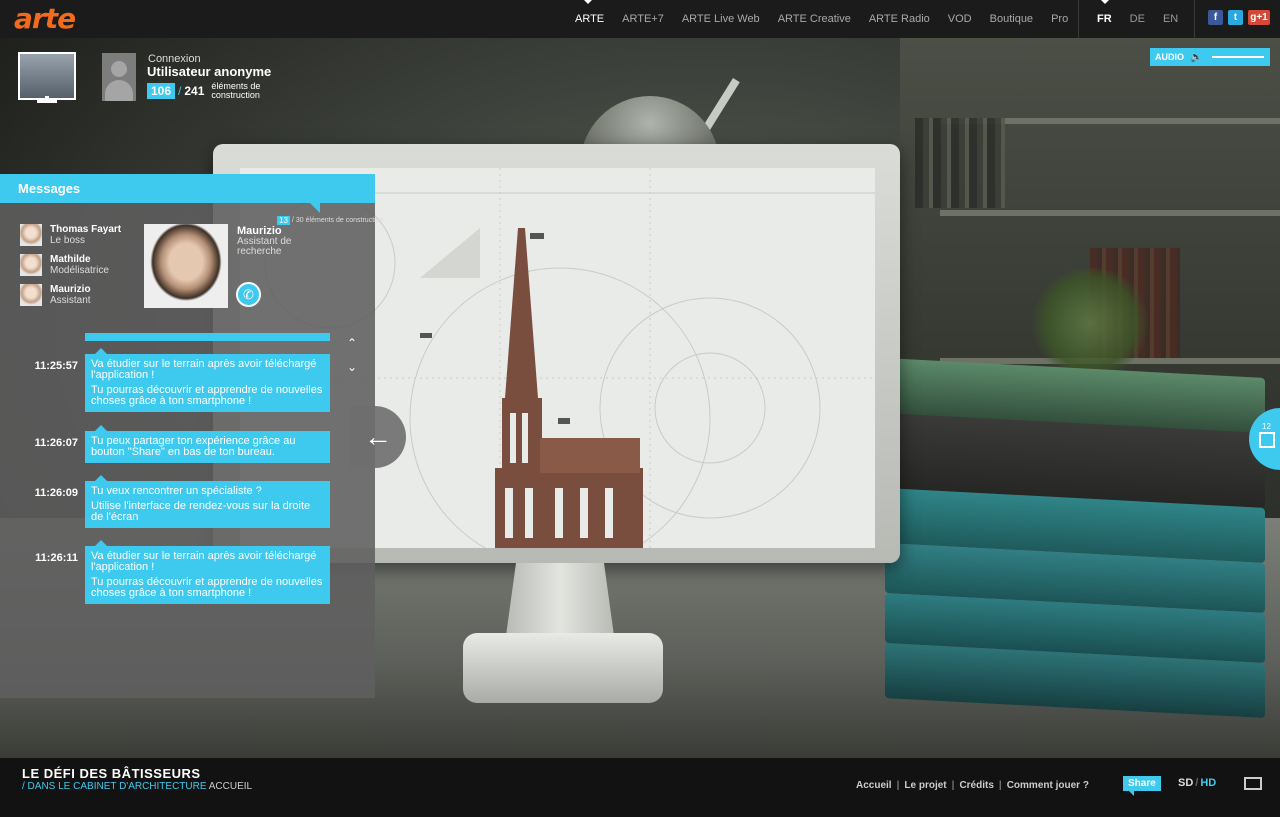 Image resolution: width=1280 pixels, height=817 pixels. I want to click on nav-divider, so click(1078, 19).